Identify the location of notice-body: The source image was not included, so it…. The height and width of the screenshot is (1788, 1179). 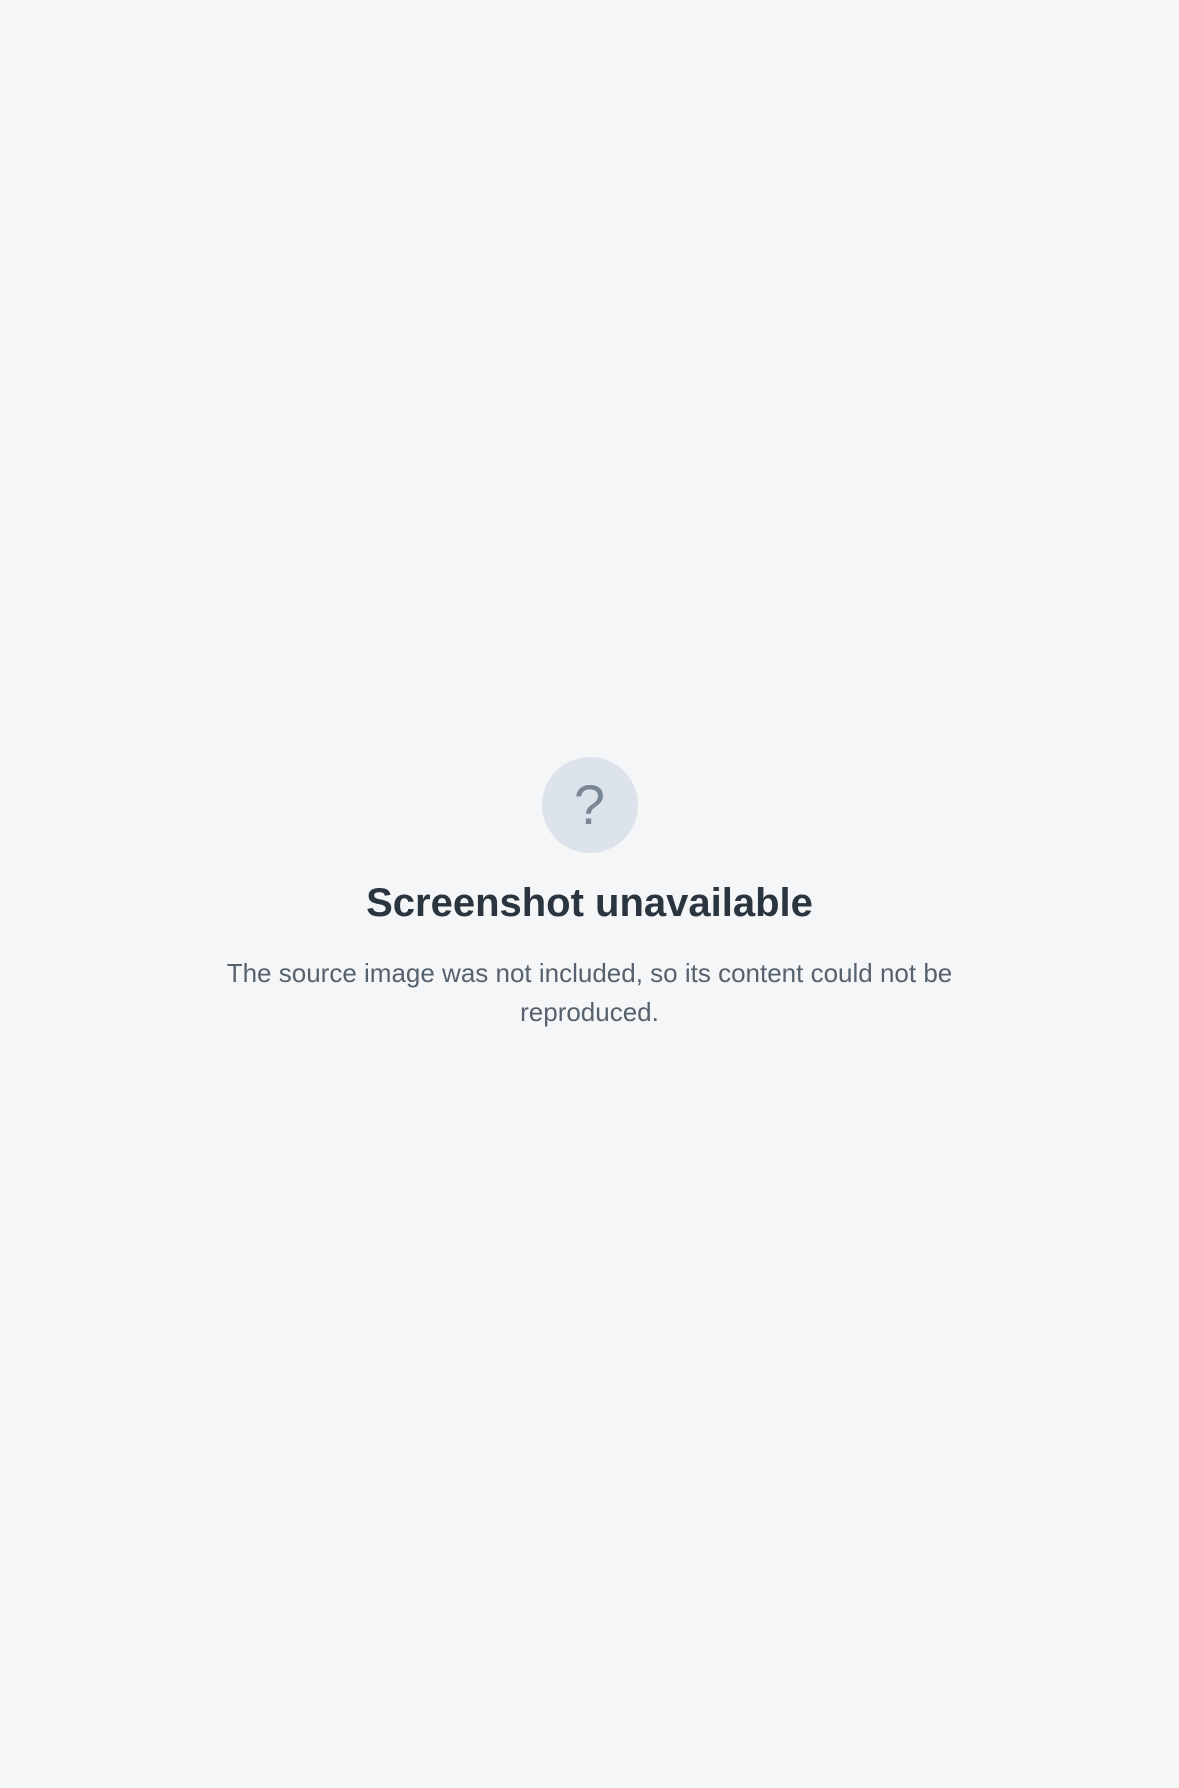
(589, 992).